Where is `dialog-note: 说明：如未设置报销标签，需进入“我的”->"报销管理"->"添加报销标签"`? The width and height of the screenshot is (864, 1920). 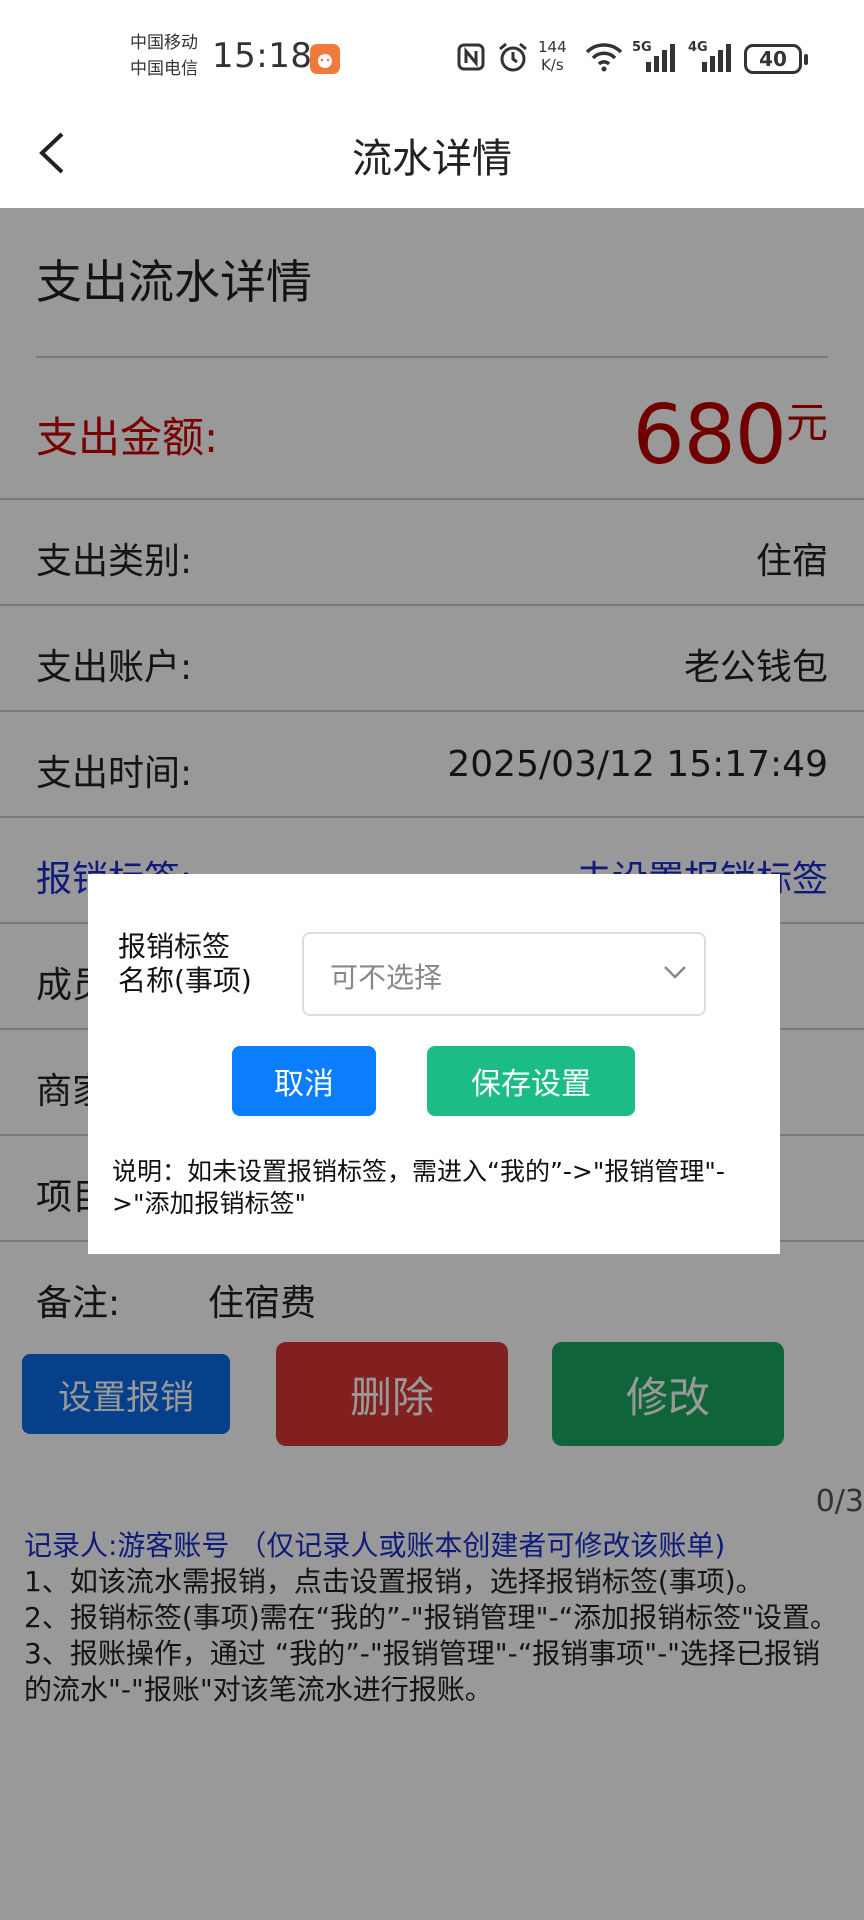 dialog-note: 说明：如未设置报销标签，需进入“我的”->"报销管理"->"添加报销标签" is located at coordinates (418, 1187).